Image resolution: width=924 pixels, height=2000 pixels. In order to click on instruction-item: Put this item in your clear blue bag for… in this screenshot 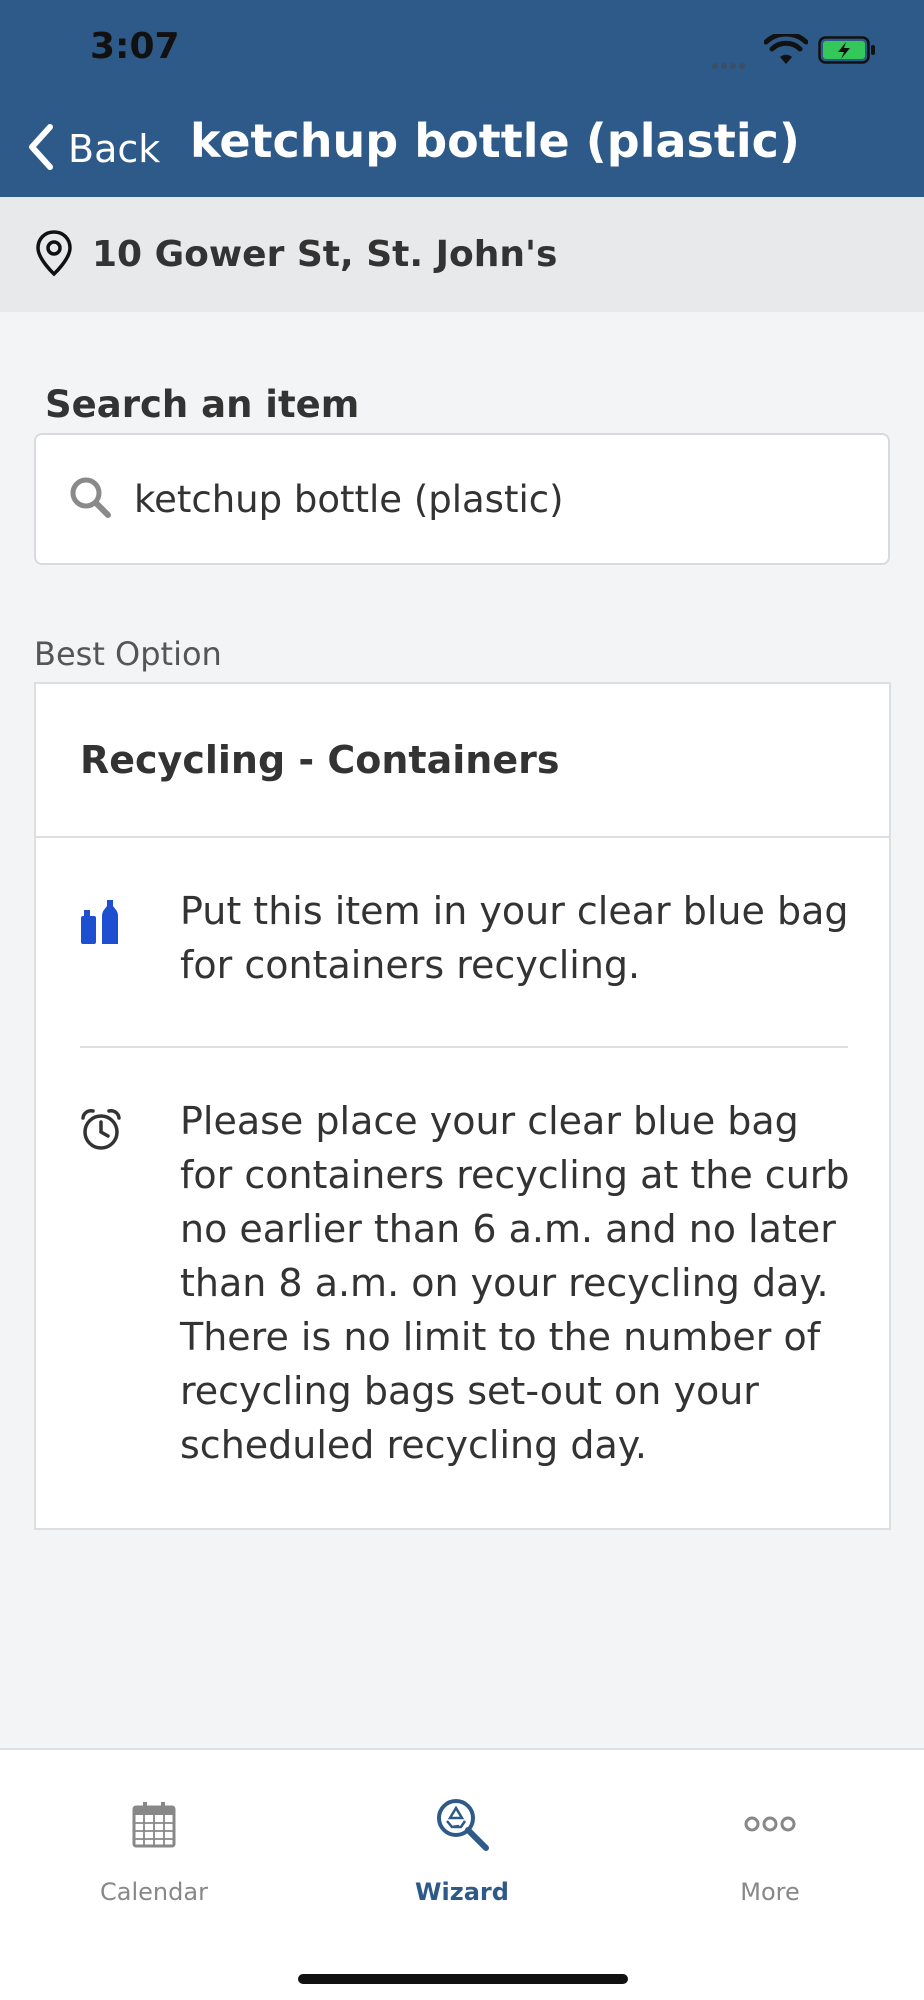, I will do `click(465, 964)`.